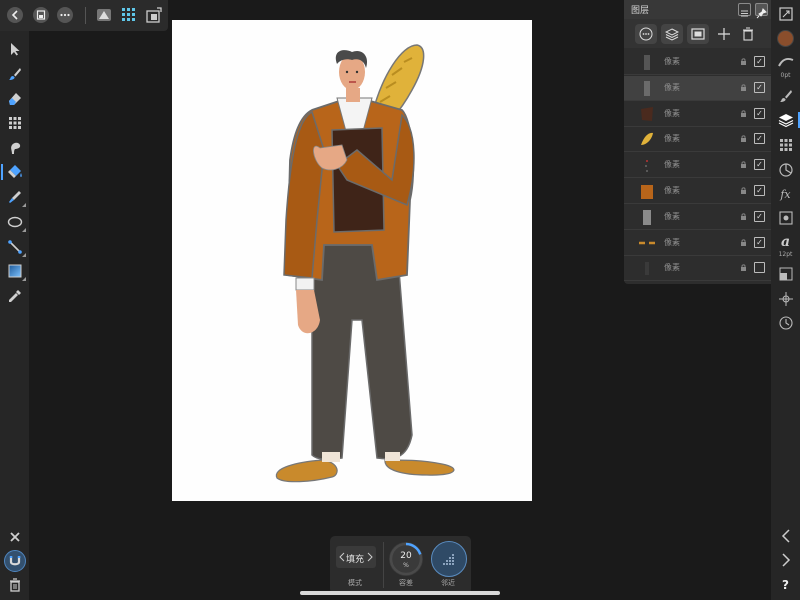 This screenshot has height=600, width=800. What do you see at coordinates (15, 561) in the screenshot?
I see `magnet-icon` at bounding box center [15, 561].